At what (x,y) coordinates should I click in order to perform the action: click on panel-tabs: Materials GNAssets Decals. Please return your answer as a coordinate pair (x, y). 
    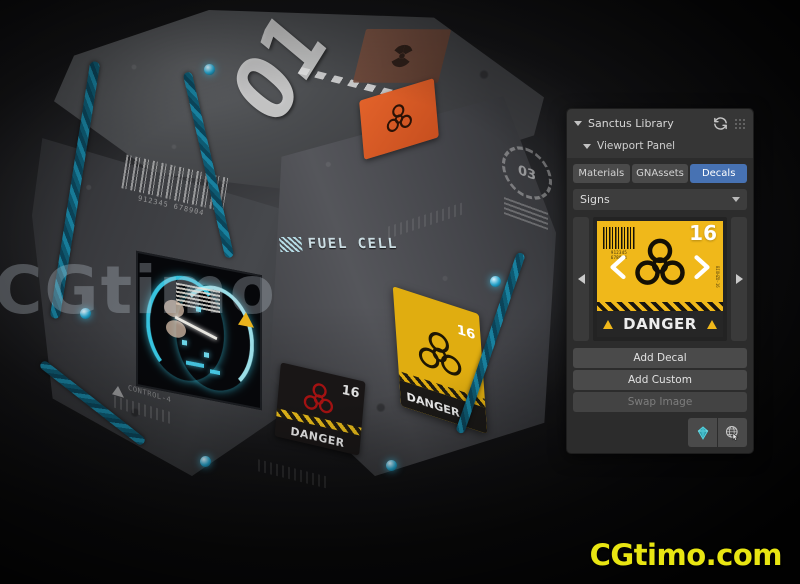
    Looking at the image, I should click on (660, 173).